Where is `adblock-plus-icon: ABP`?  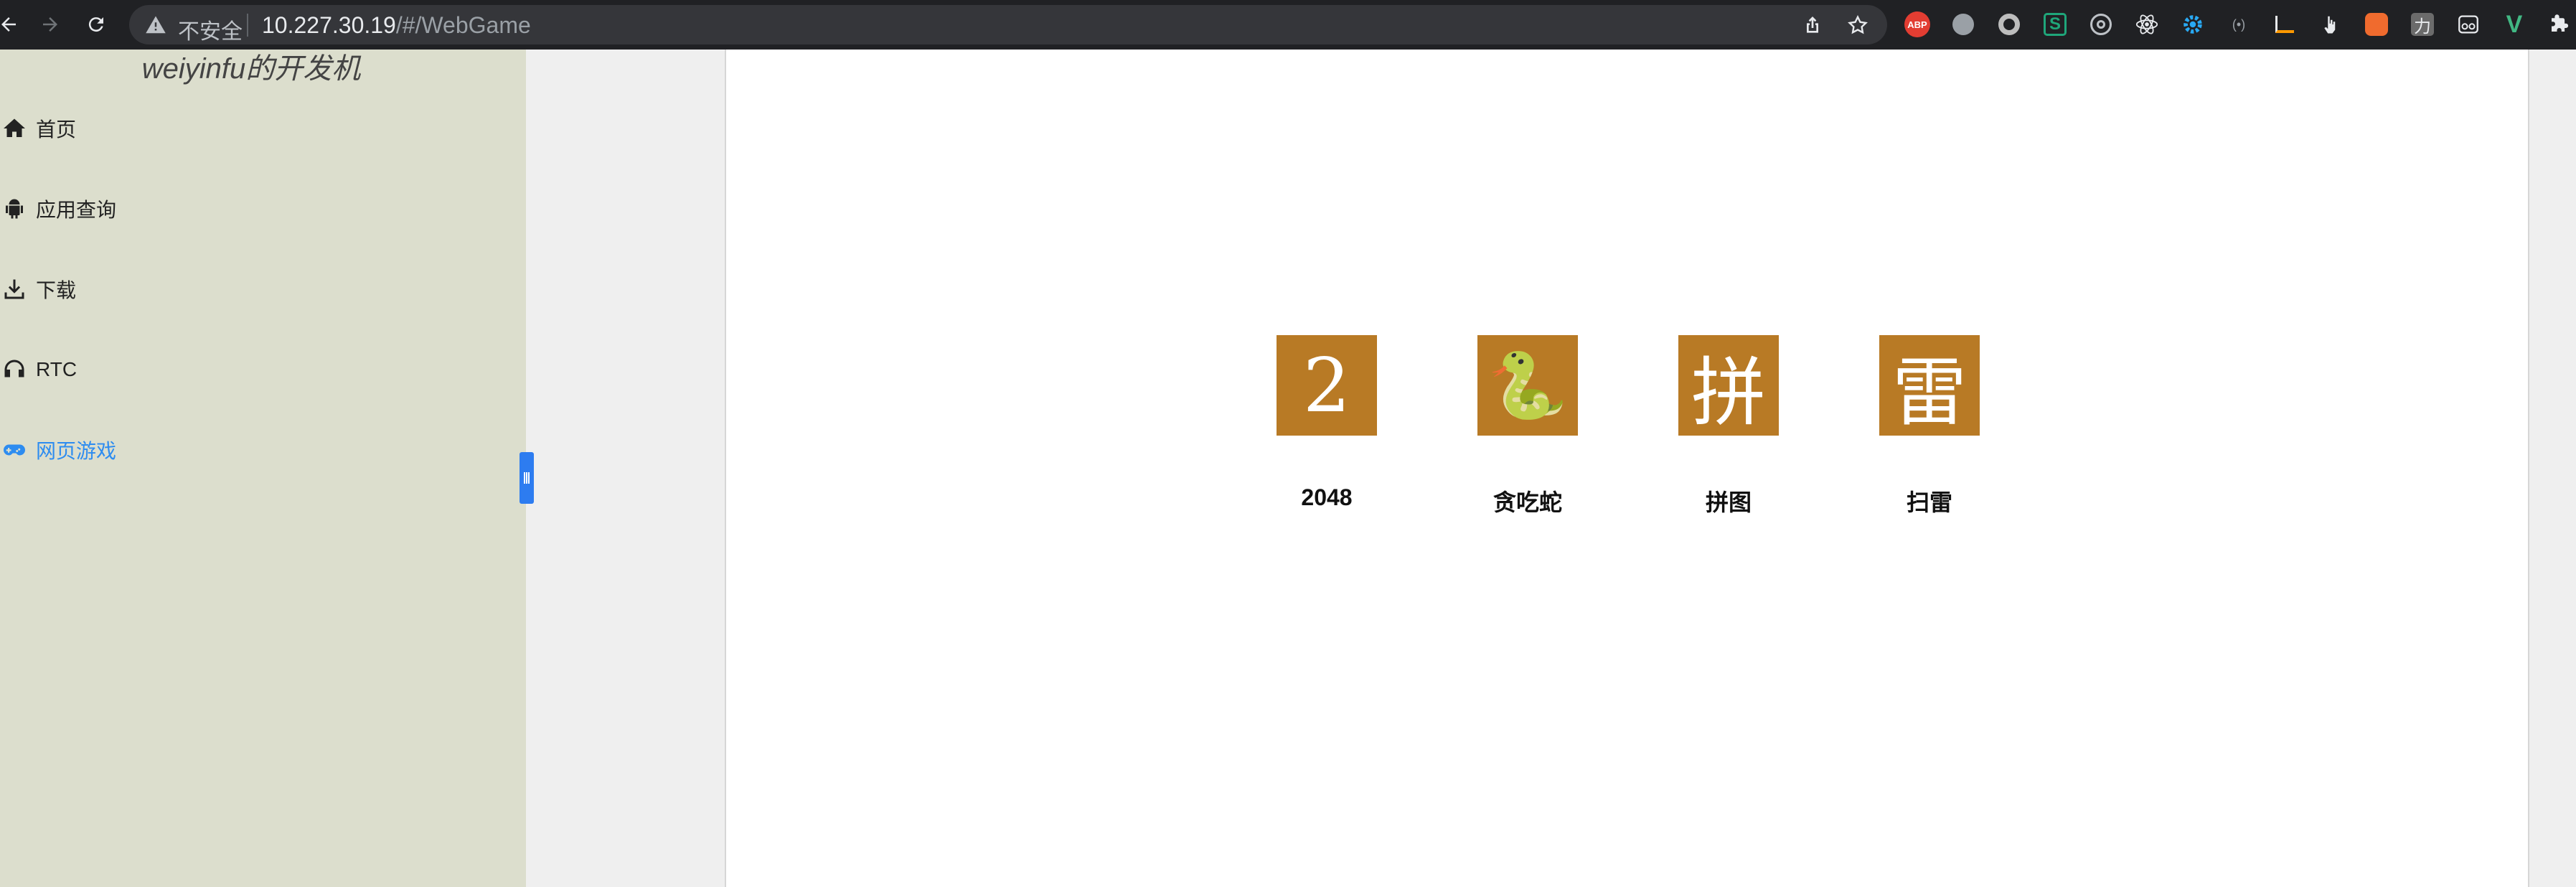
adblock-plus-icon: ABP is located at coordinates (1917, 24).